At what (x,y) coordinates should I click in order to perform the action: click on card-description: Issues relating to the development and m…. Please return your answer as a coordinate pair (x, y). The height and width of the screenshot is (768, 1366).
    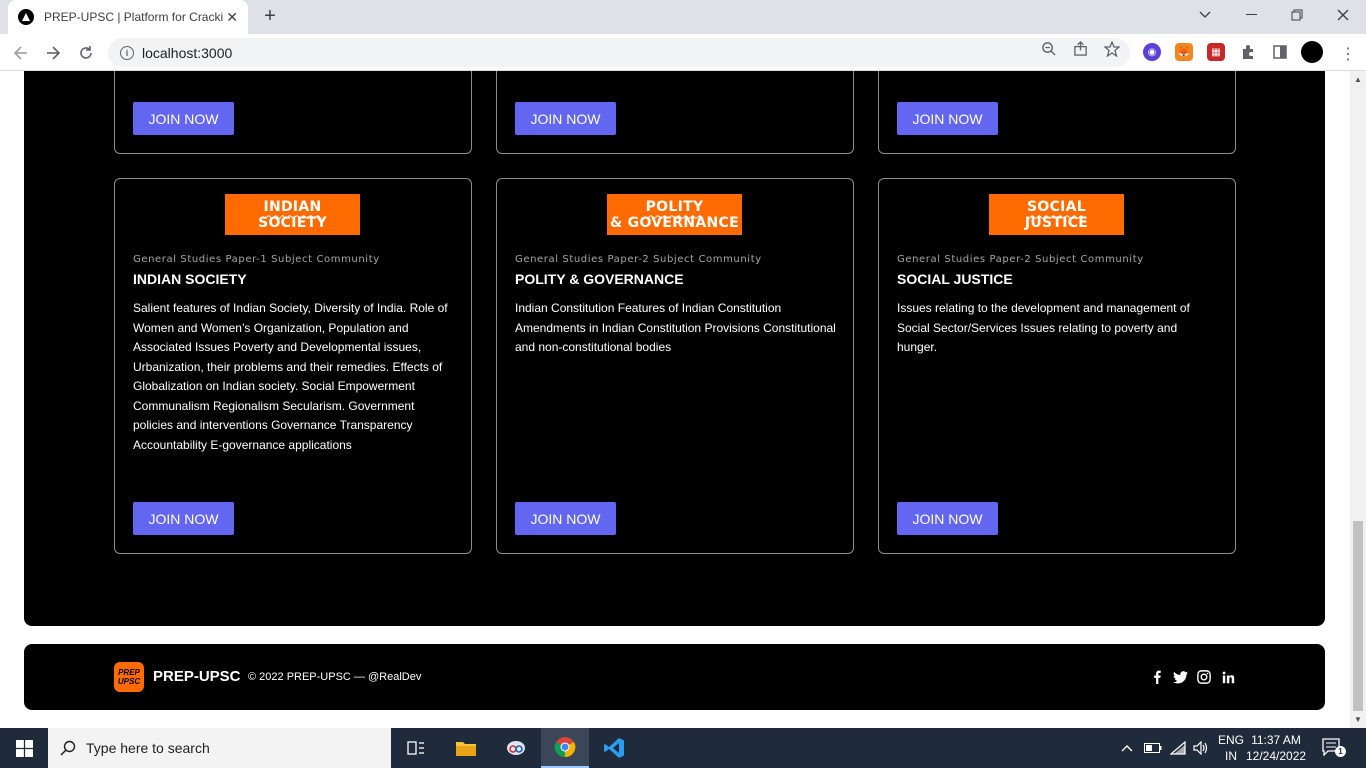
    Looking at the image, I should click on (1043, 327).